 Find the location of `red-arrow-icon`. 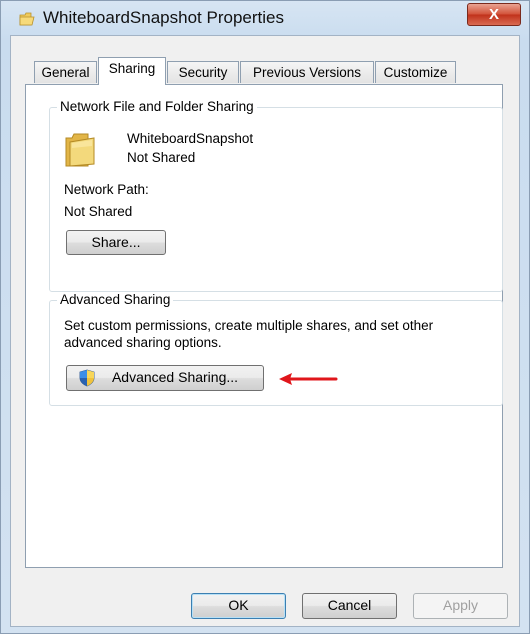

red-arrow-icon is located at coordinates (308, 379).